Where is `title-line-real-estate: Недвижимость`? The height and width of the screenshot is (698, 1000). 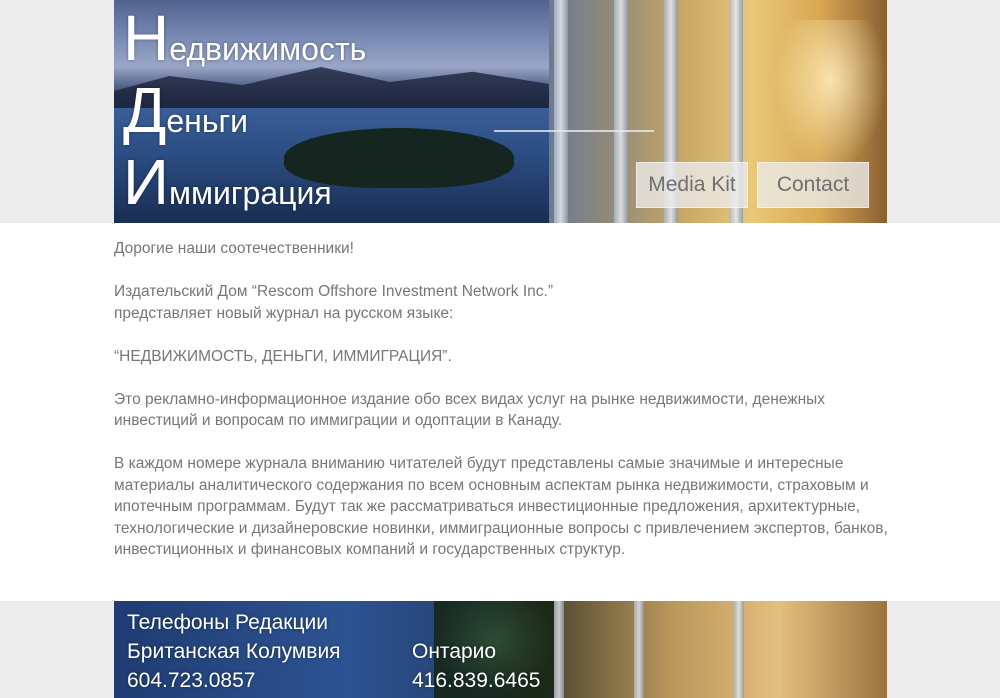
title-line-real-estate: Недвижимость is located at coordinates (244, 38).